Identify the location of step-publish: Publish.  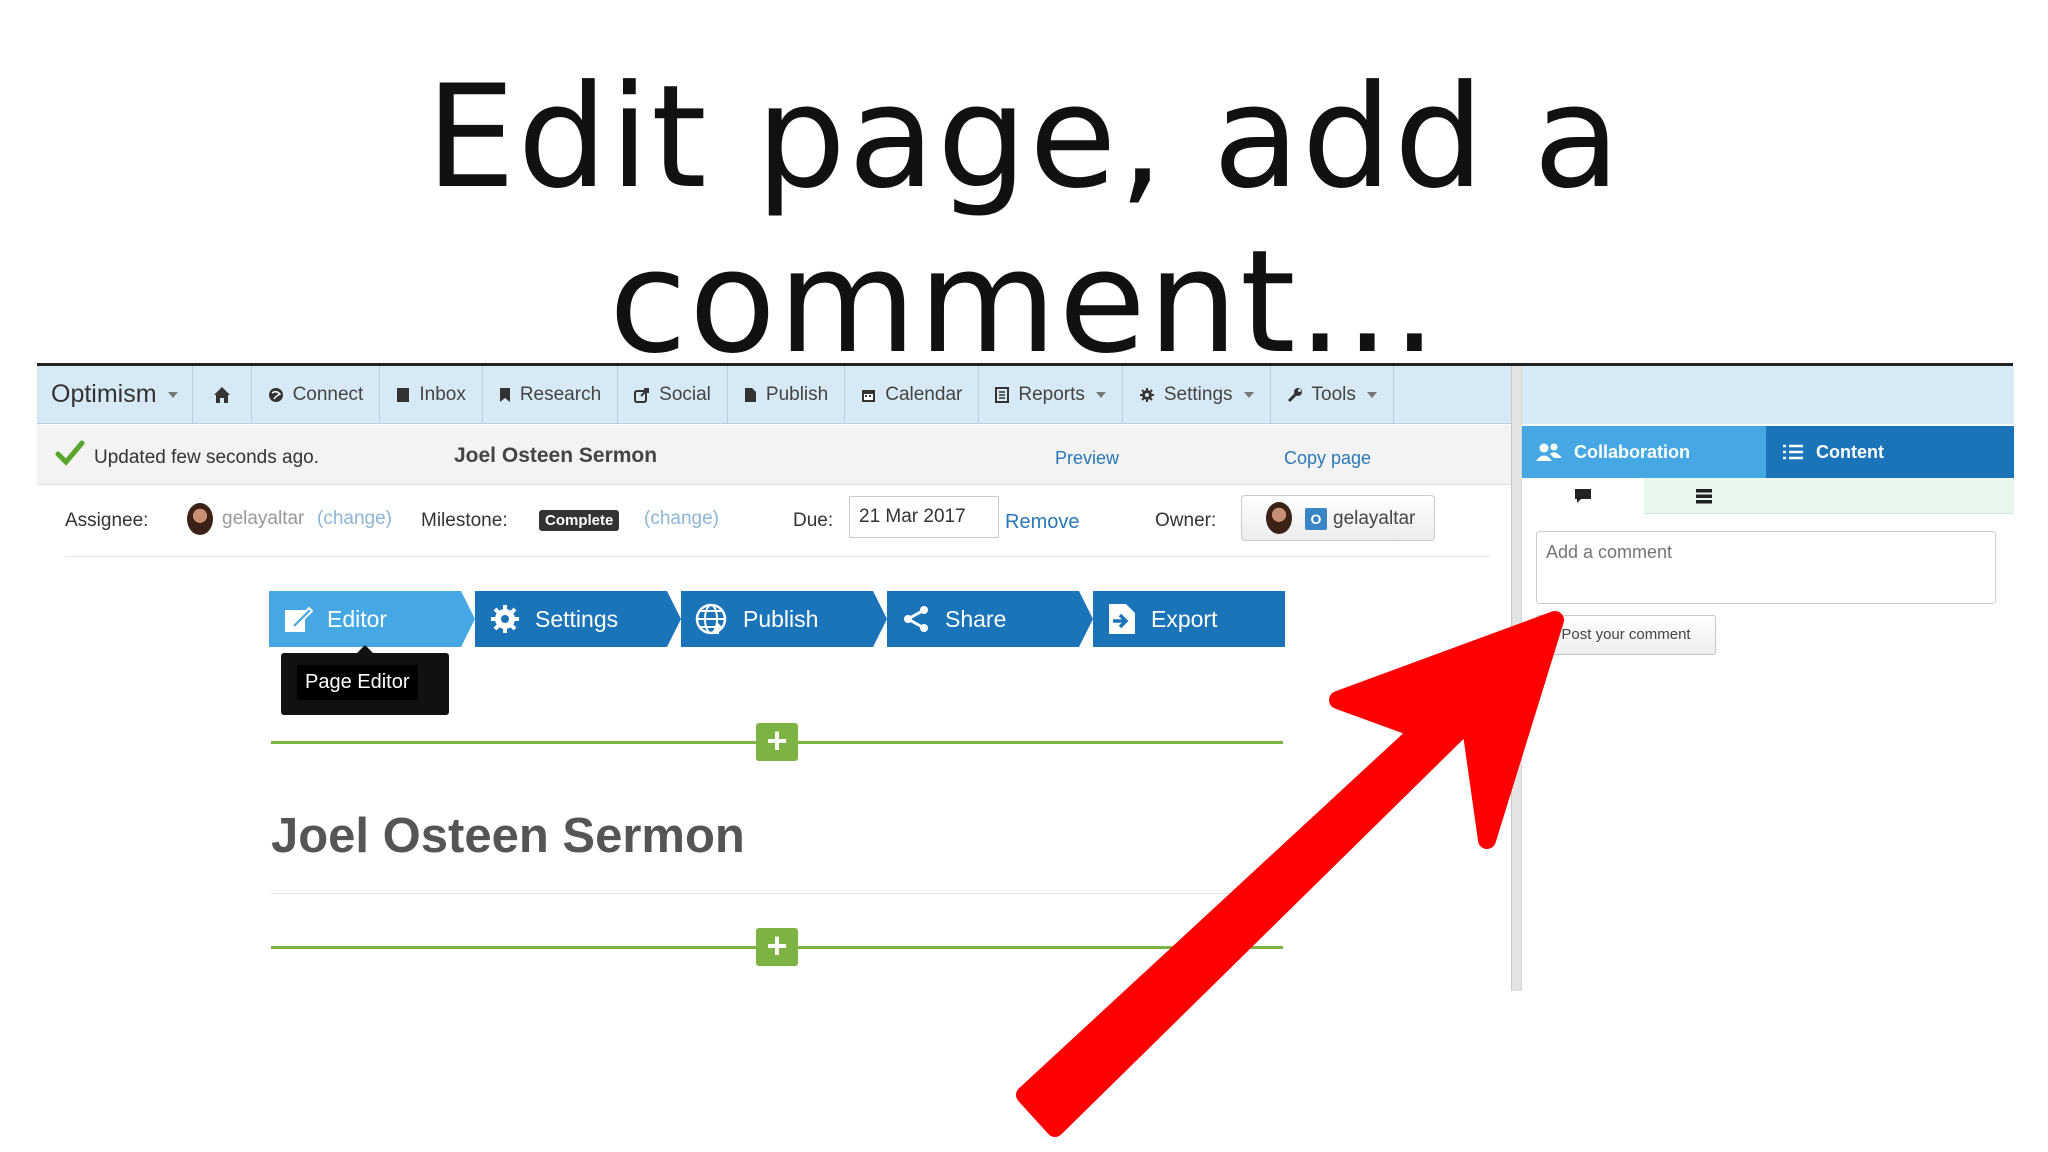
(784, 619).